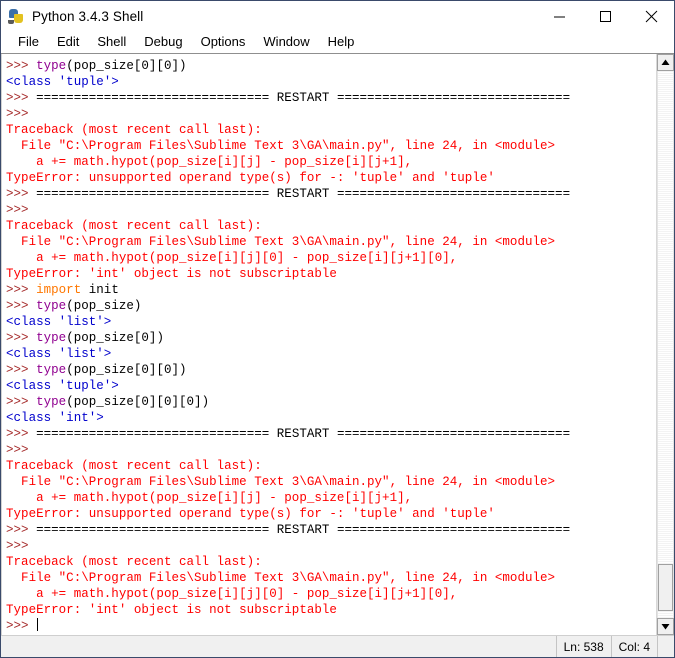 The image size is (675, 658). What do you see at coordinates (337, 646) in the screenshot?
I see `status-bar: Ln: 538 Col: 4` at bounding box center [337, 646].